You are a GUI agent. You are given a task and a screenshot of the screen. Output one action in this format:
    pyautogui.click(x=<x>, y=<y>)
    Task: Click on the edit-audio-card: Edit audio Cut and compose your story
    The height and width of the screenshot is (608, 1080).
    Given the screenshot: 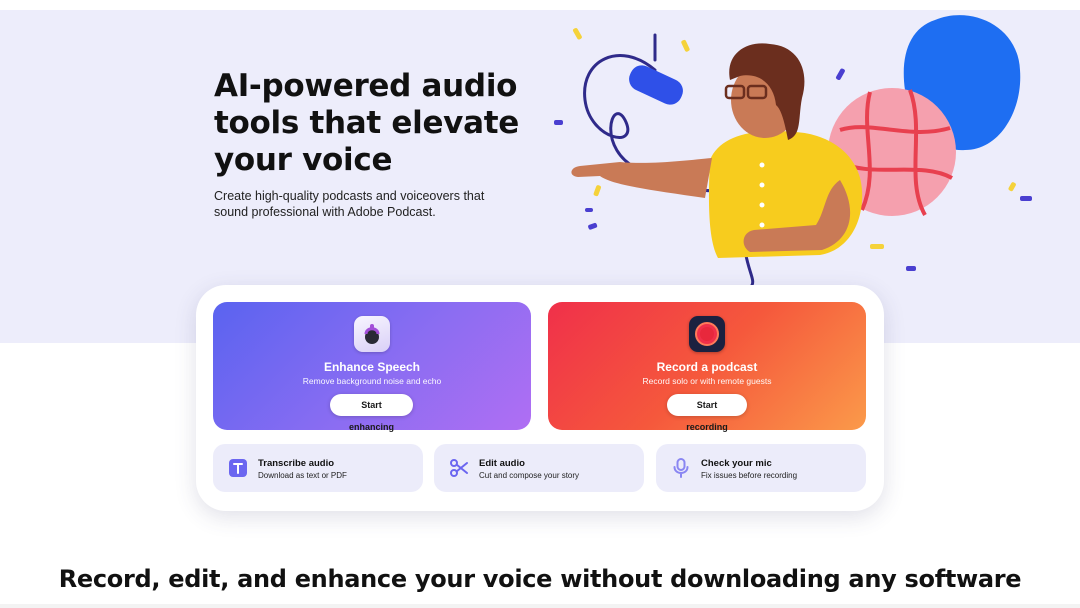 What is the action you would take?
    pyautogui.click(x=539, y=468)
    